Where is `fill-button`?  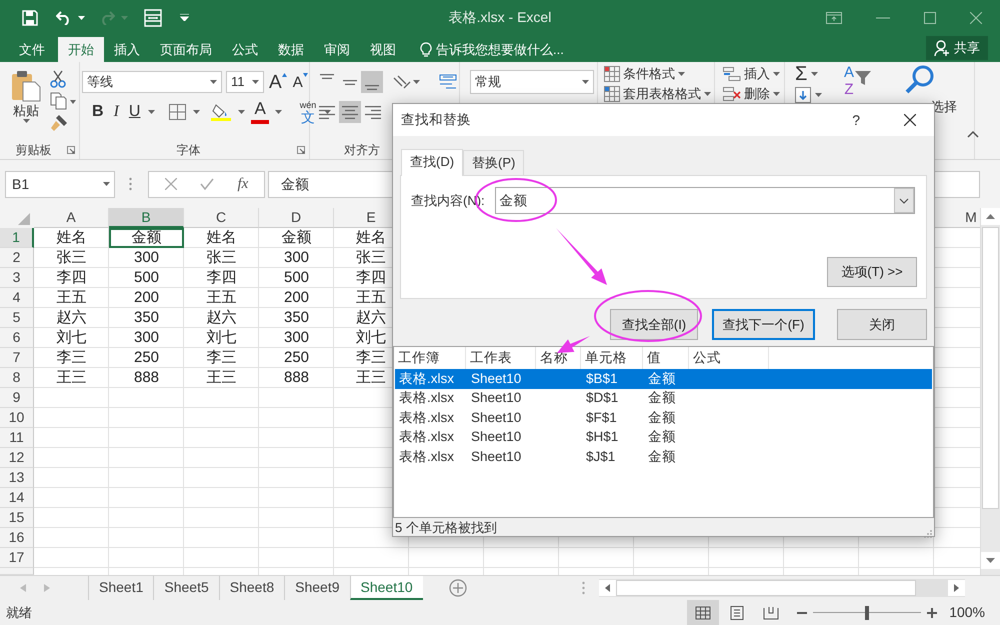 fill-button is located at coordinates (808, 94).